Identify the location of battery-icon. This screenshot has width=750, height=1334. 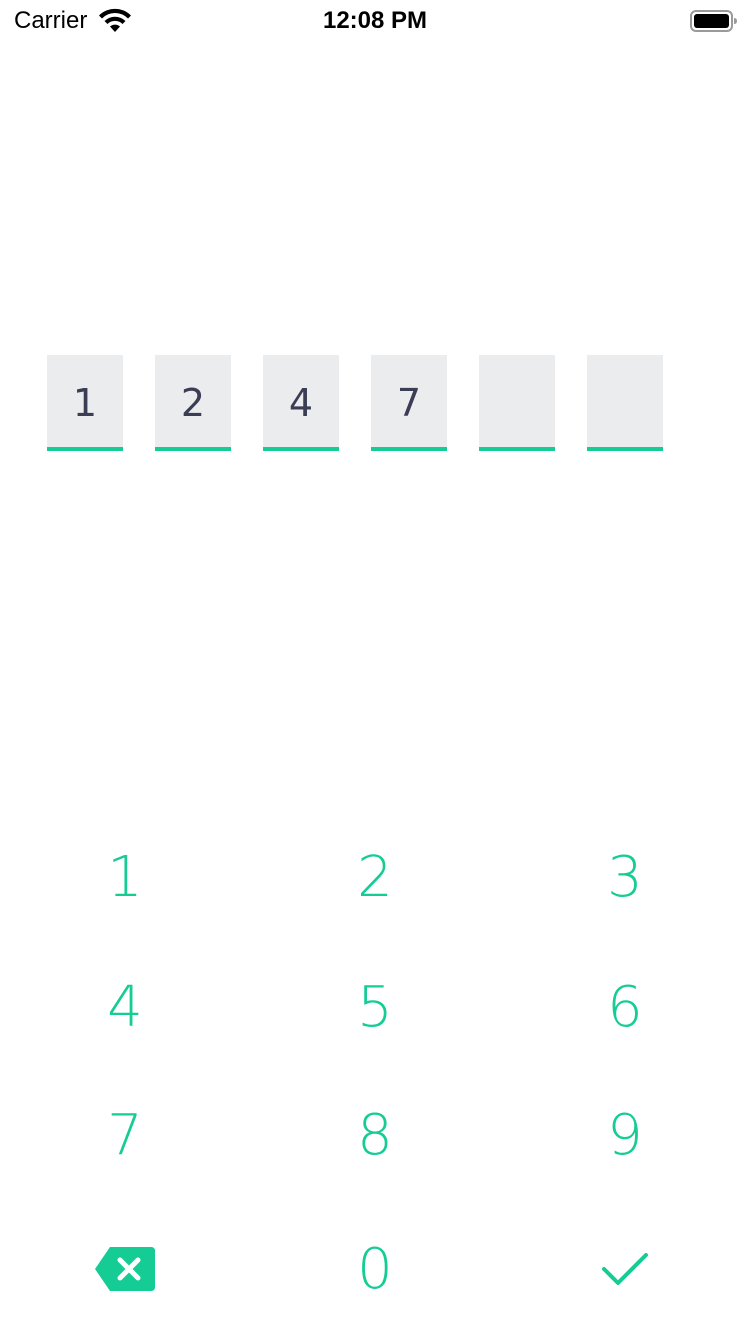
(714, 21).